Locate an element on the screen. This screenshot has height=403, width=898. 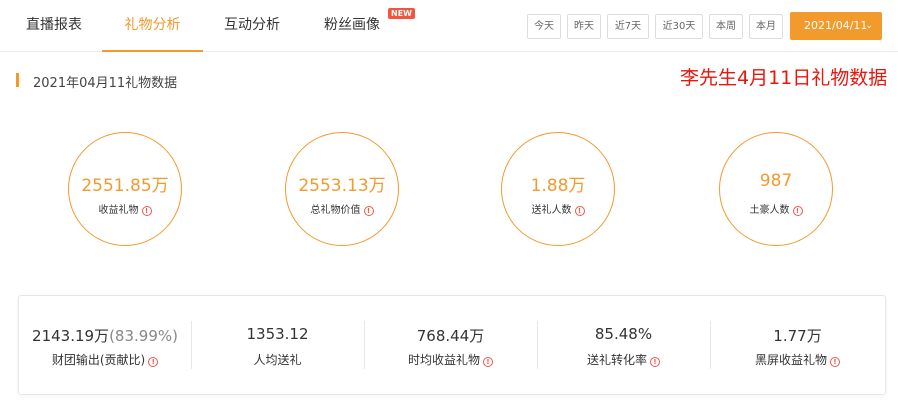
date-button-last-30-days: 近30天 is located at coordinates (679, 26).